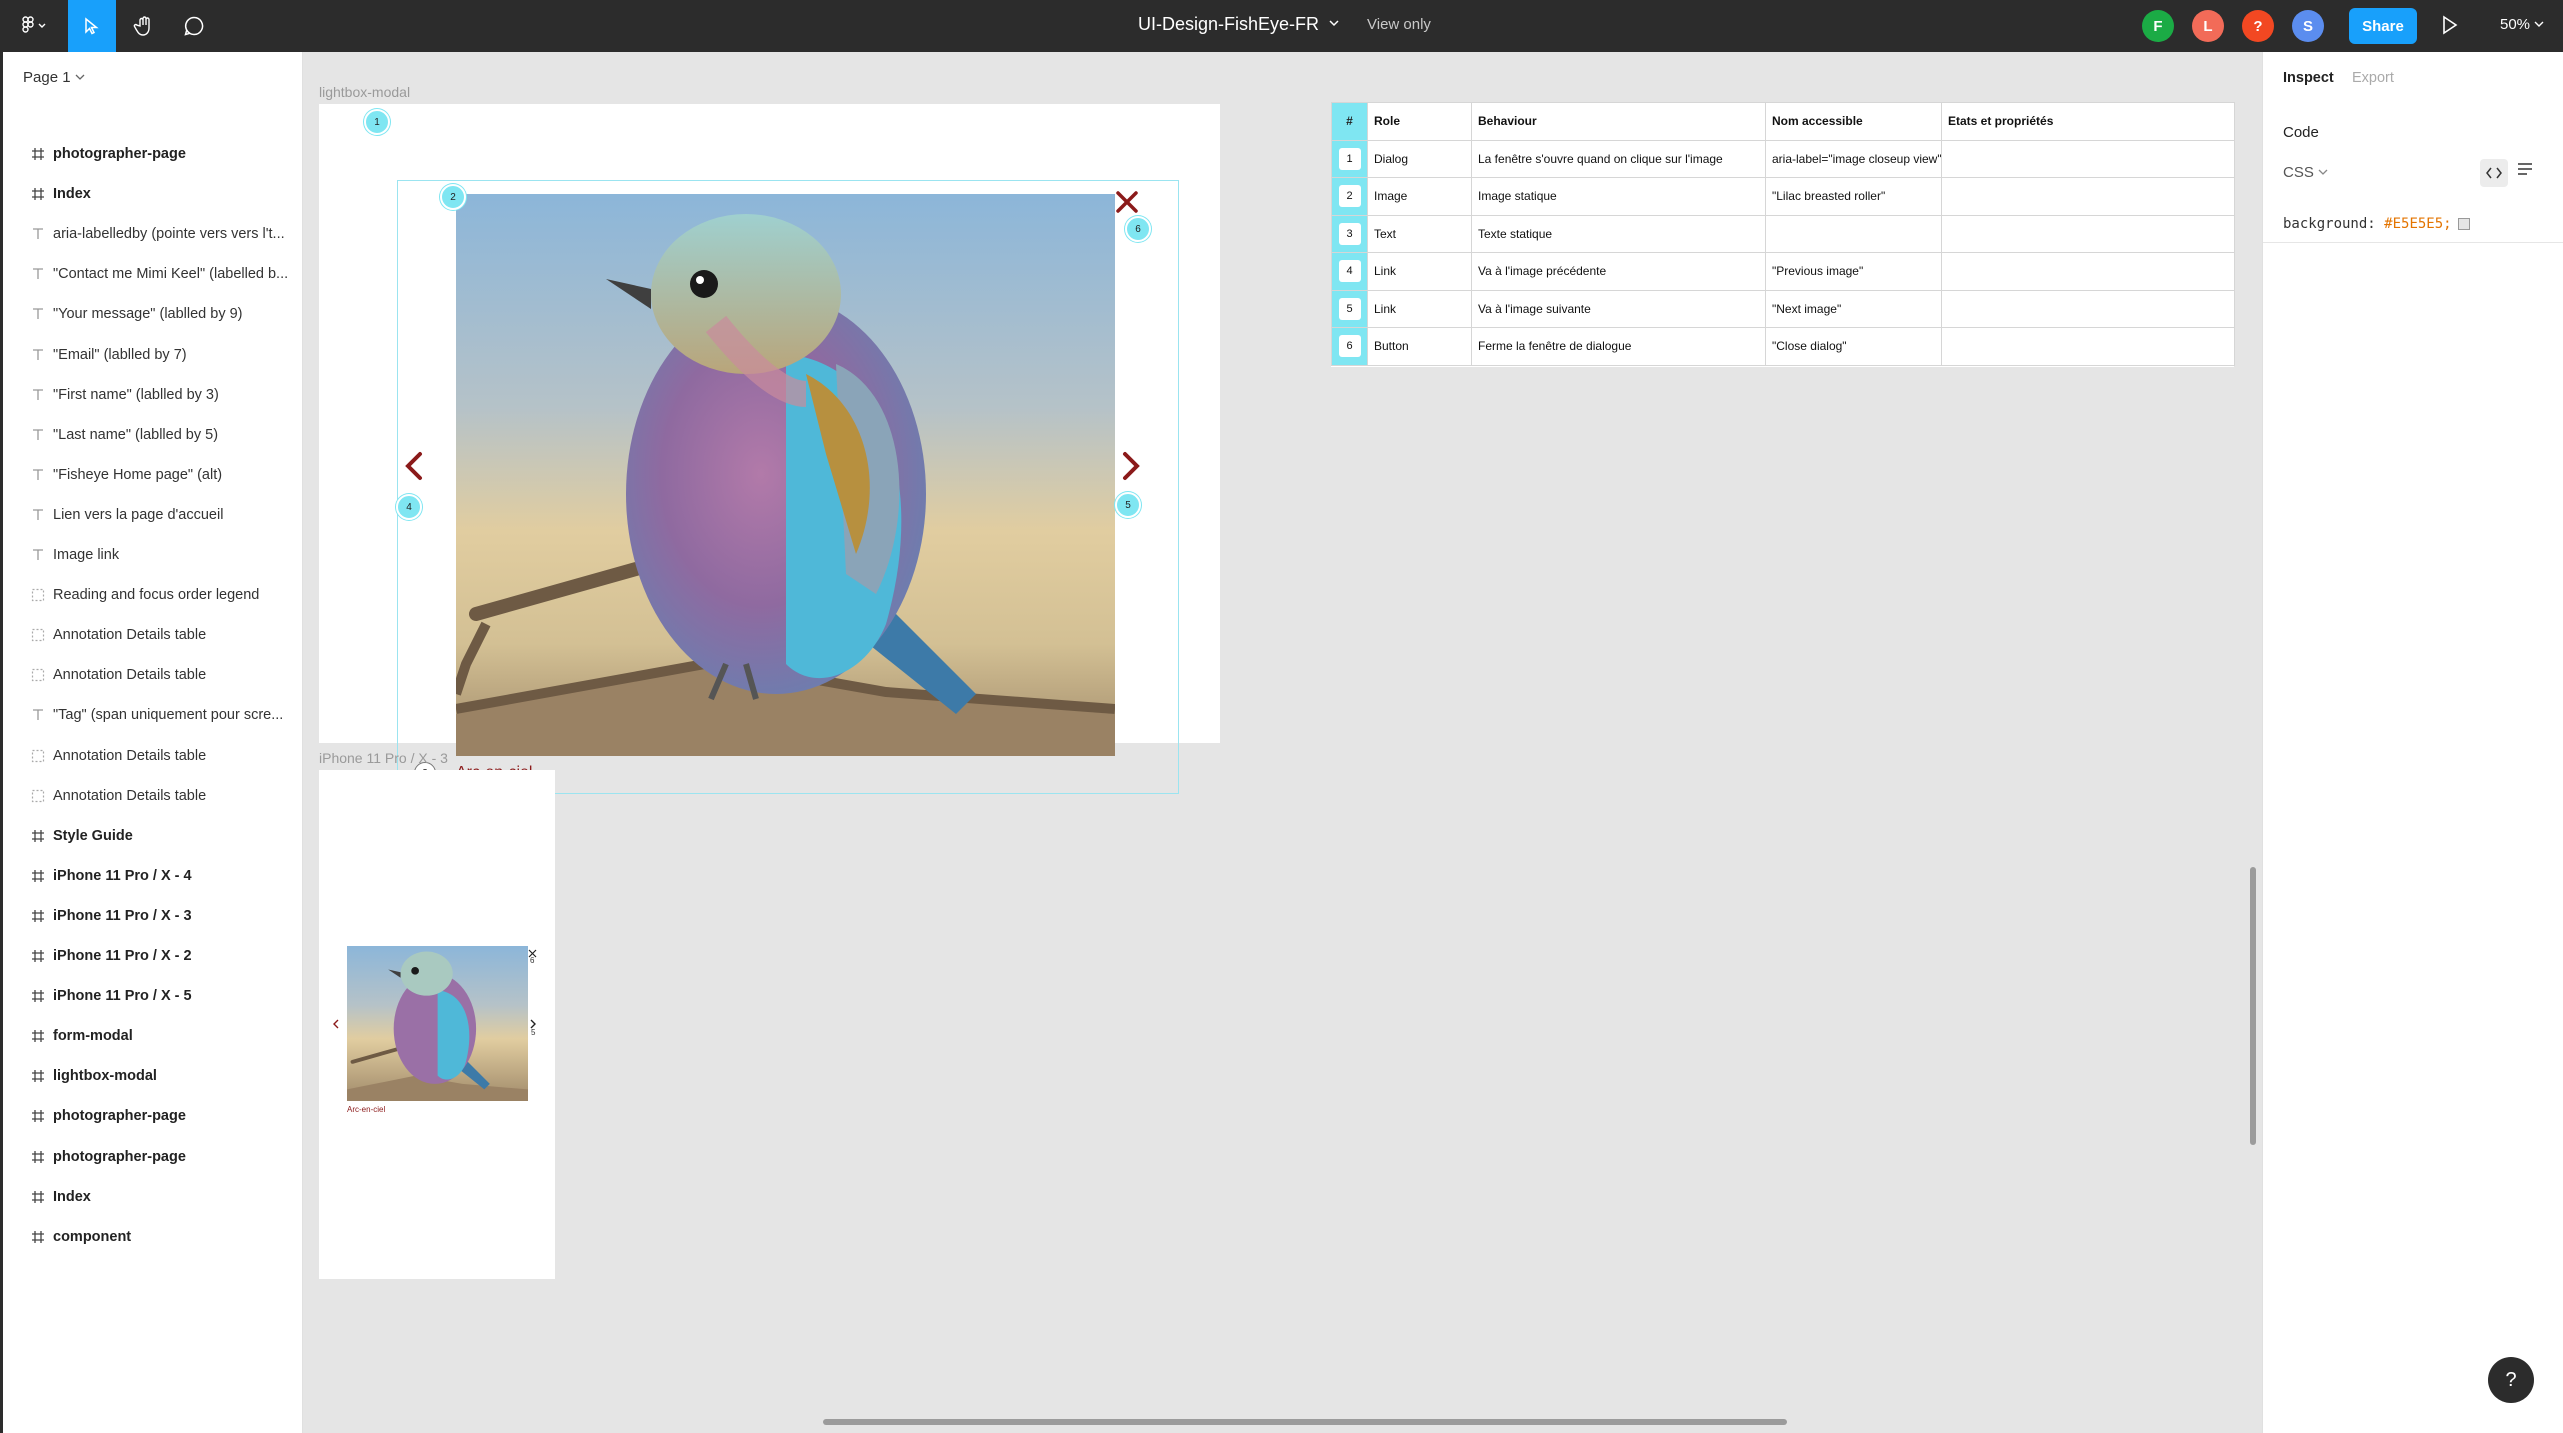 The height and width of the screenshot is (1433, 2563). What do you see at coordinates (409, 507) in the screenshot?
I see `annotation-badge: 4` at bounding box center [409, 507].